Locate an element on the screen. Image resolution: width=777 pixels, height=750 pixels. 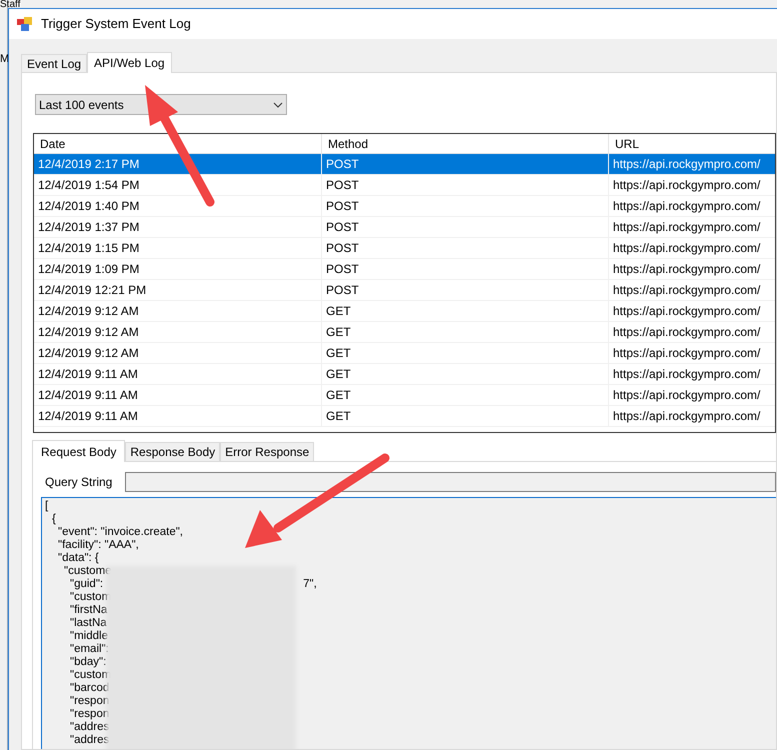
tab: Response Body is located at coordinates (172, 451).